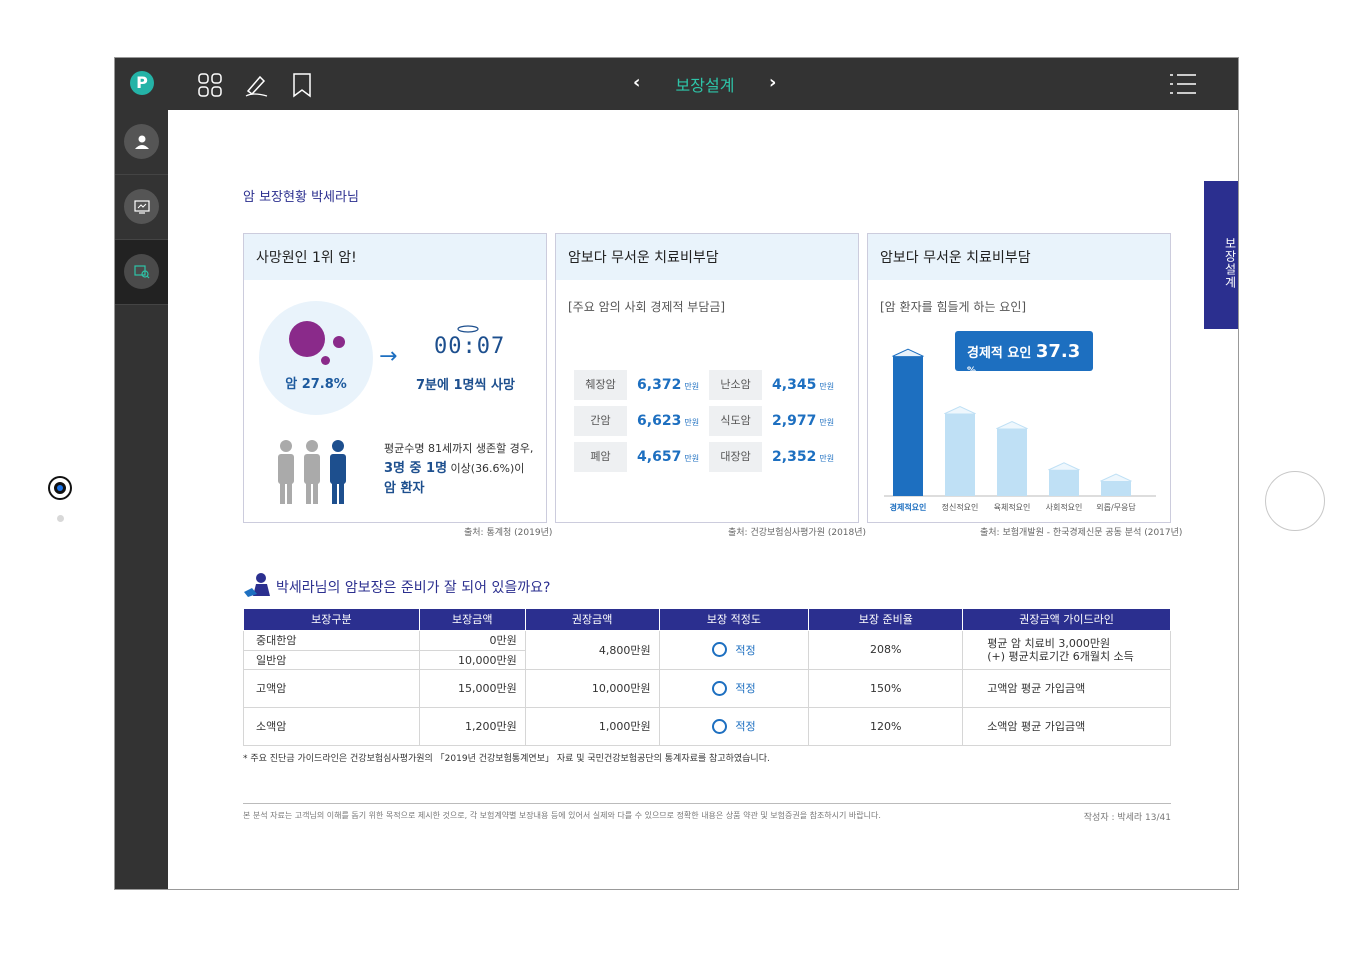 The image size is (1352, 962). Describe the element at coordinates (960, 507) in the screenshot. I see `bar-label-1: 정신적요인` at that location.